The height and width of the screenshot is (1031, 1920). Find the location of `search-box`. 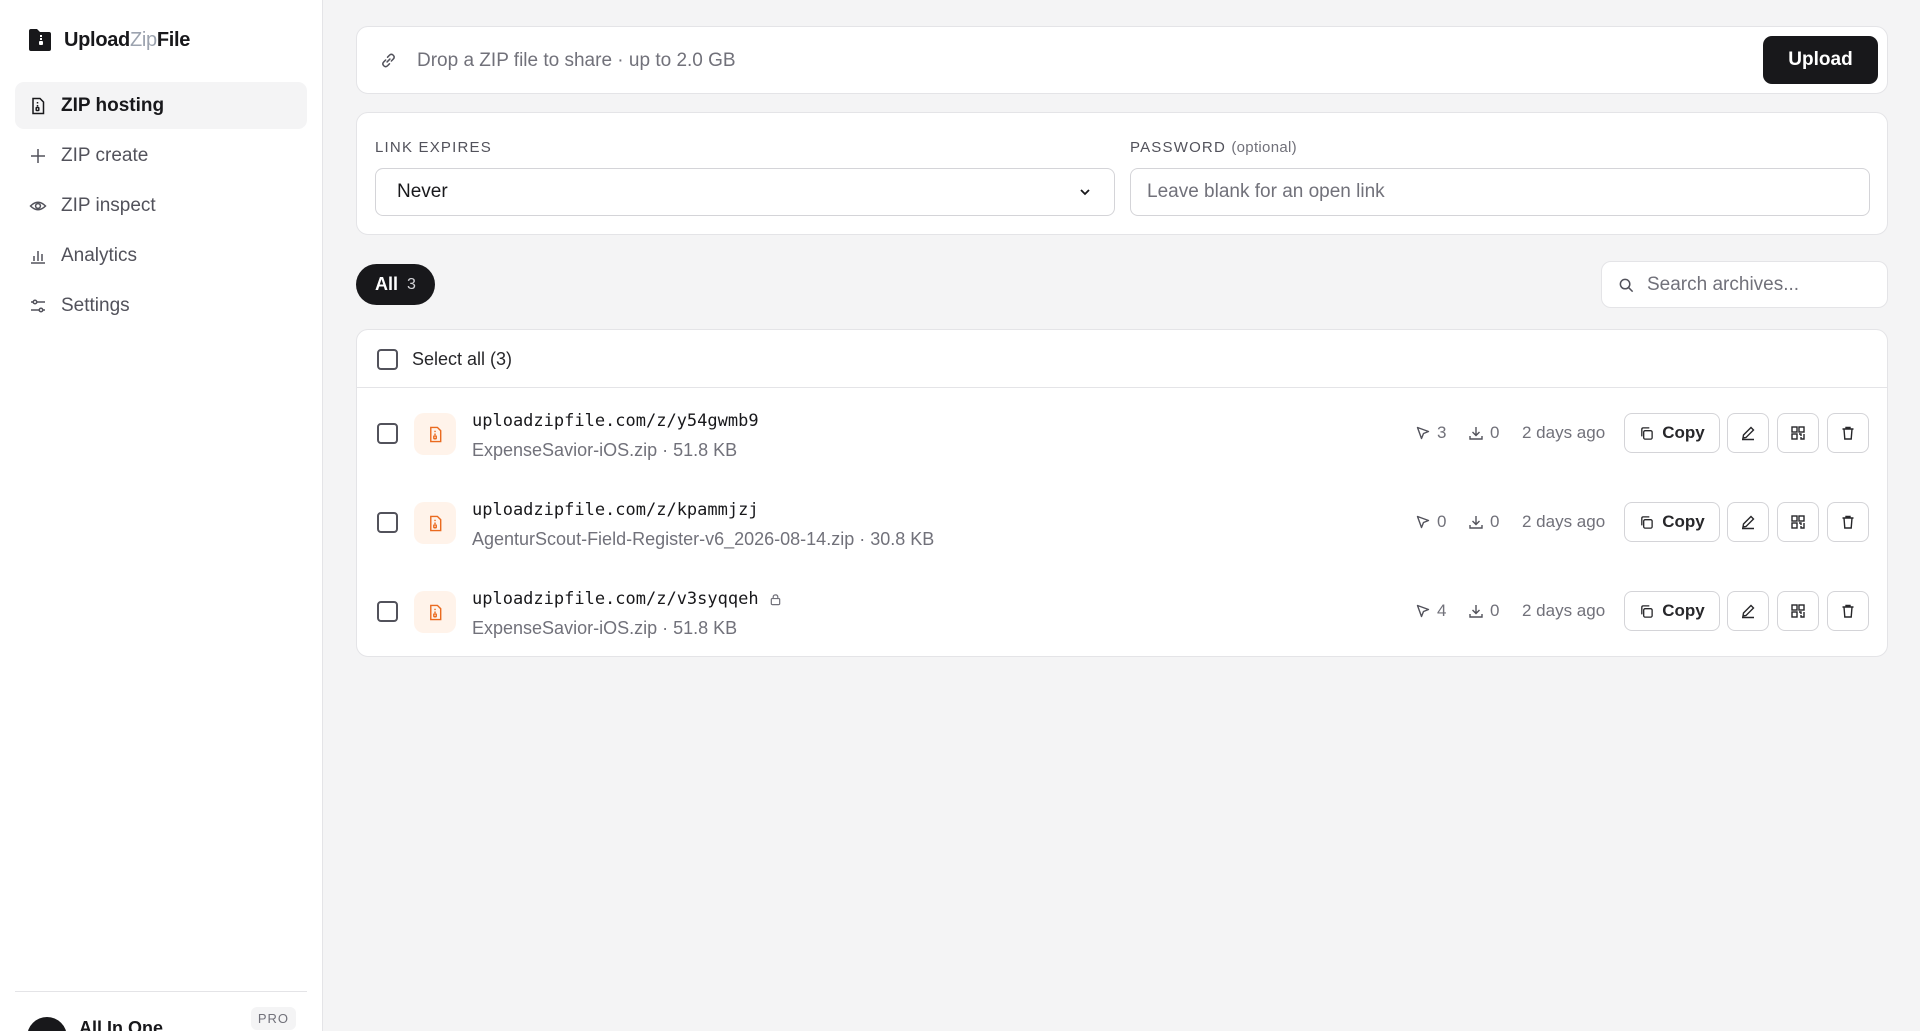

search-box is located at coordinates (1744, 284).